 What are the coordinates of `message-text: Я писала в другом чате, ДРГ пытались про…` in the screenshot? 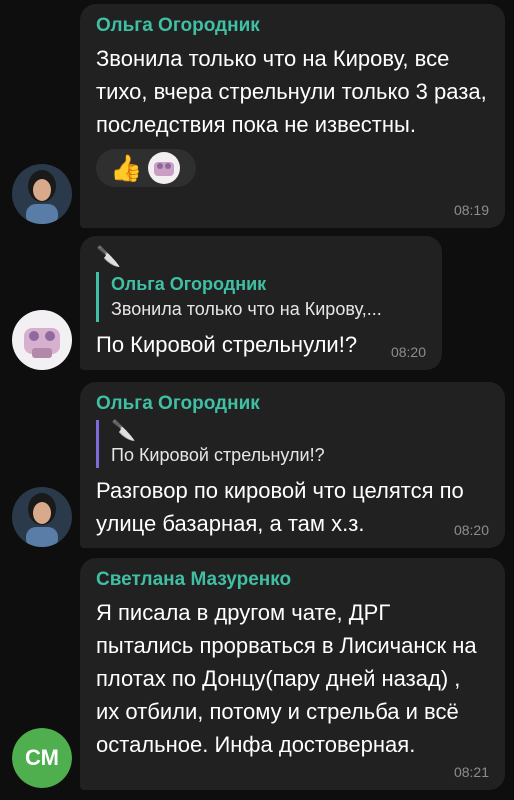 It's located at (286, 678).